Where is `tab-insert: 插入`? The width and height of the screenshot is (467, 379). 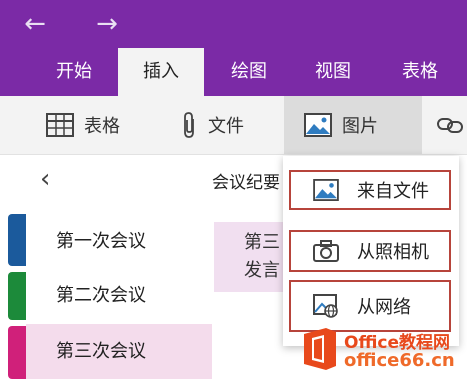 tab-insert: 插入 is located at coordinates (161, 72).